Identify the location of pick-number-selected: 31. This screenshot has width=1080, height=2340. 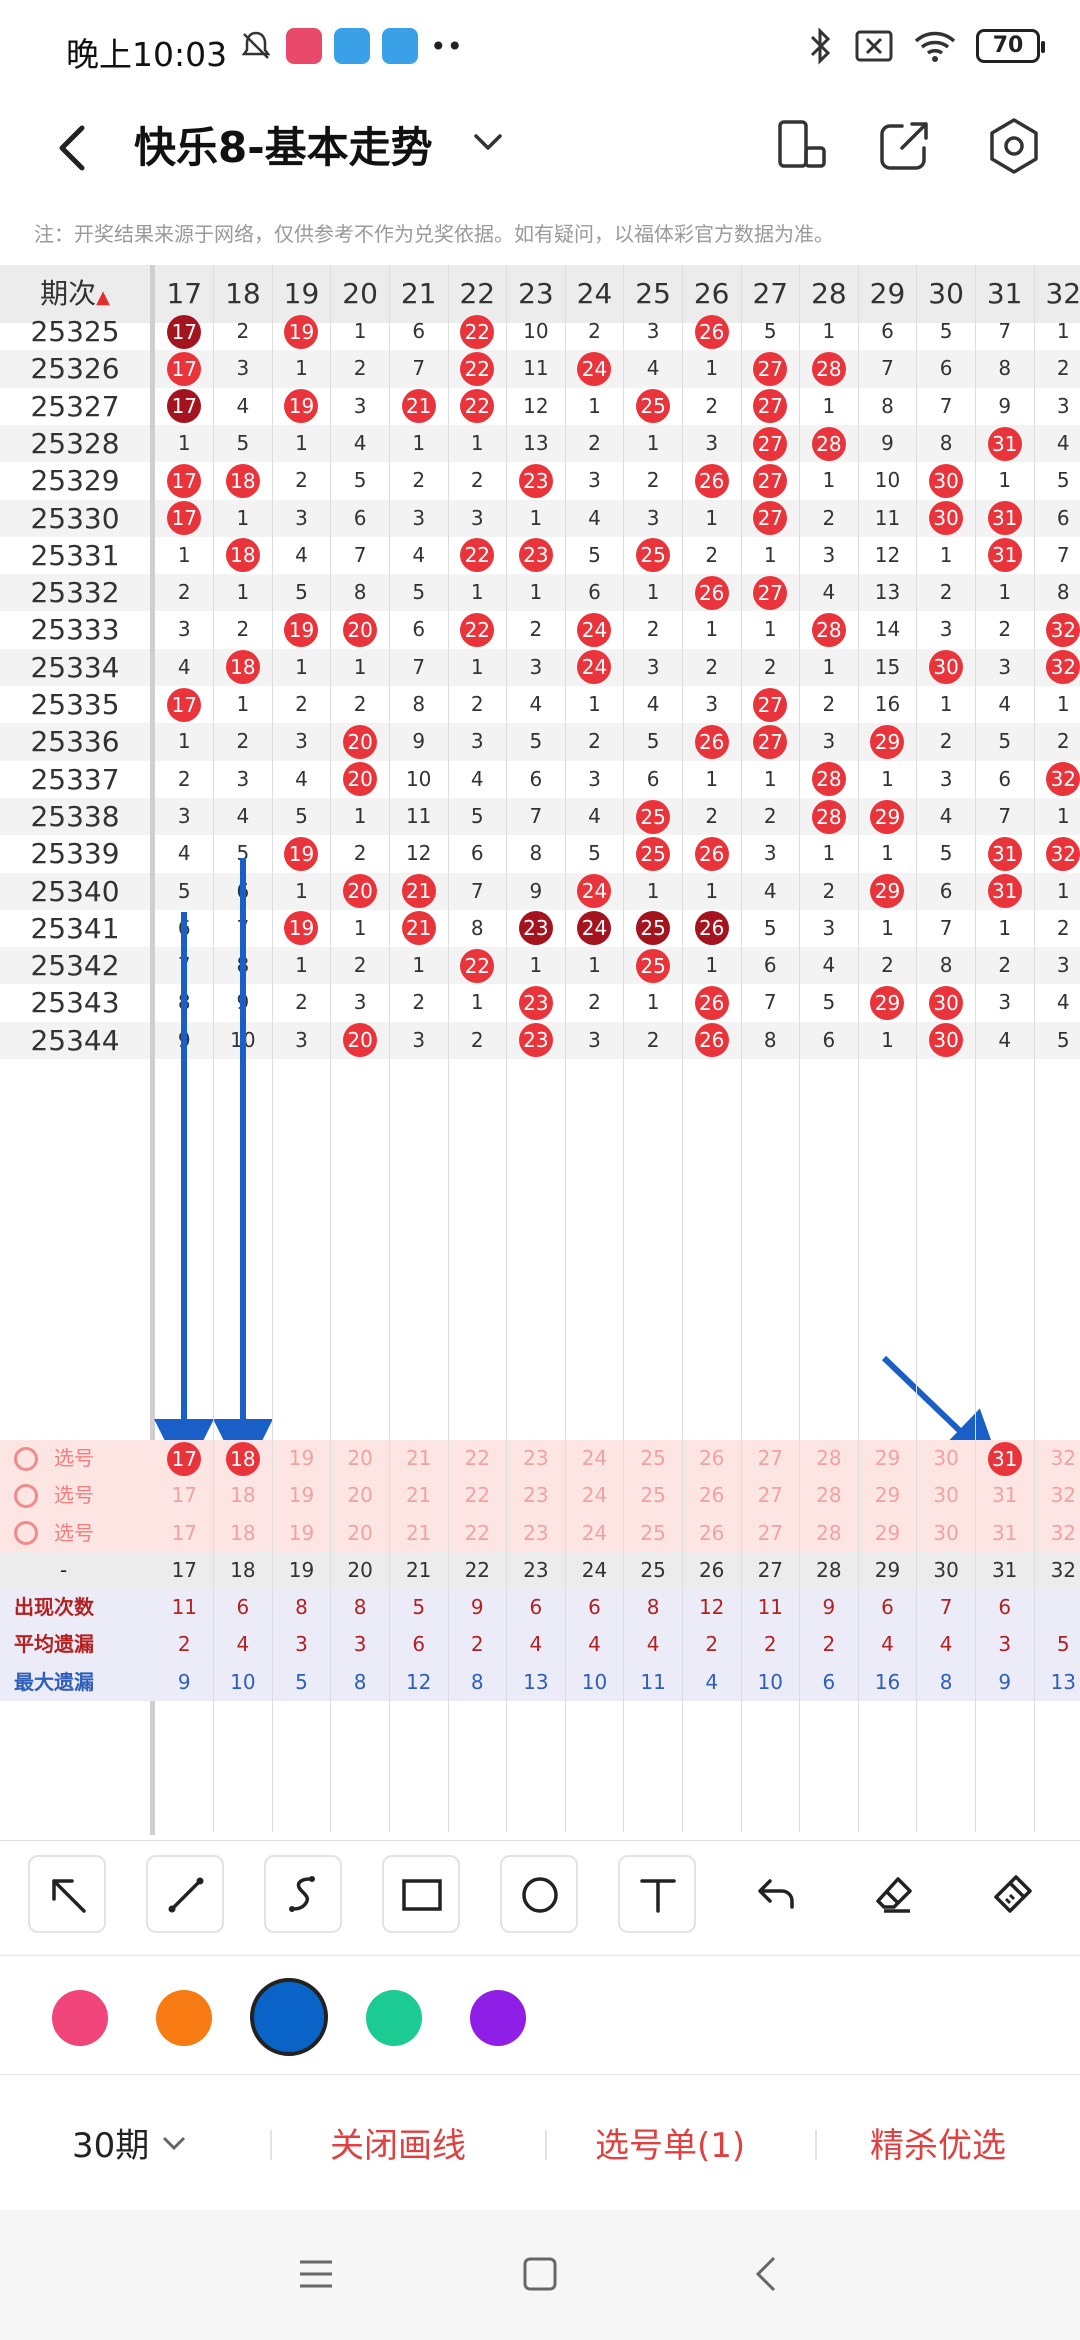
(1004, 1458).